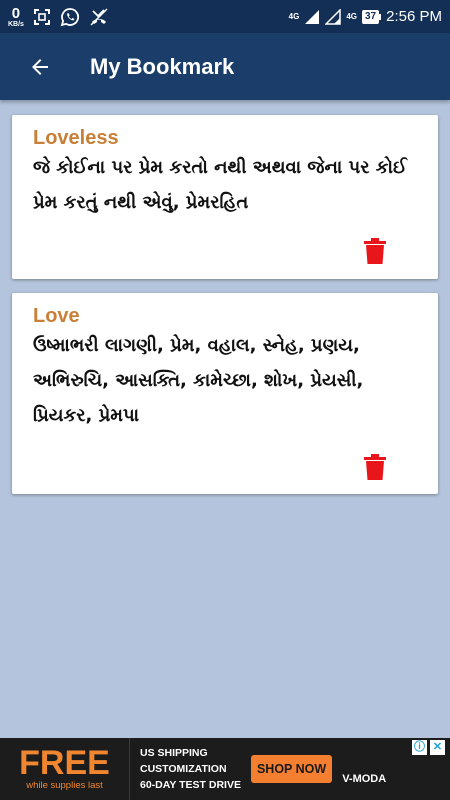  I want to click on status-bar: 0 KB/s 4G 4G 37 2:56 PM, so click(225, 16).